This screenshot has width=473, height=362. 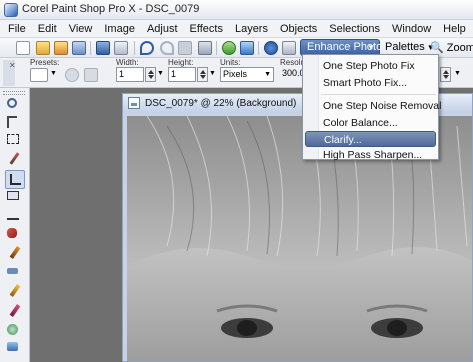 I want to click on enhance-photo-icon, so click(x=289, y=48).